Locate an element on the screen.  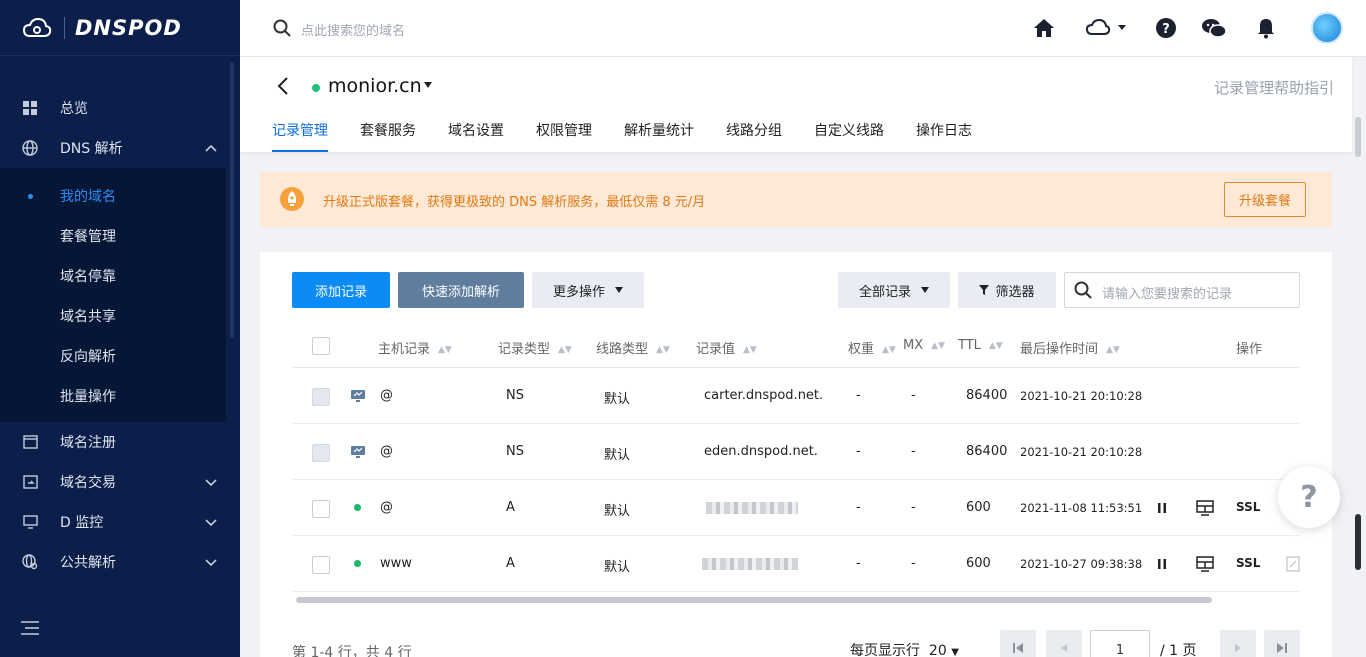
all-records-dropdown: 全部记录 is located at coordinates (894, 290).